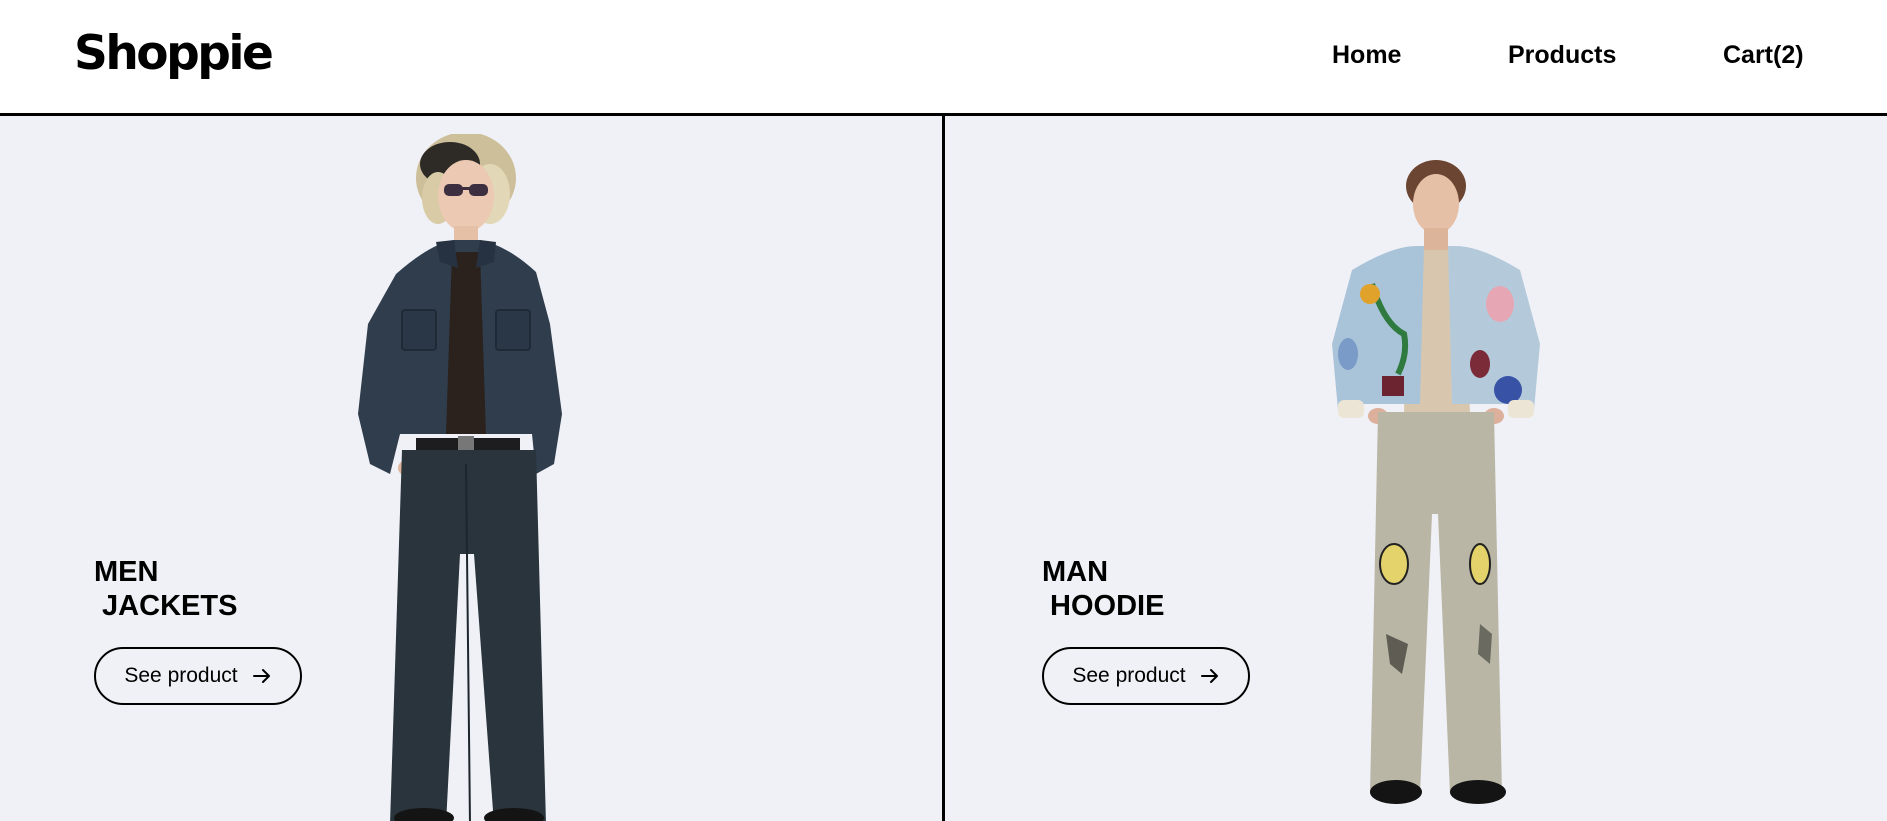 This screenshot has width=1887, height=821. Describe the element at coordinates (1366, 55) in the screenshot. I see `nav-home-link: Home` at that location.